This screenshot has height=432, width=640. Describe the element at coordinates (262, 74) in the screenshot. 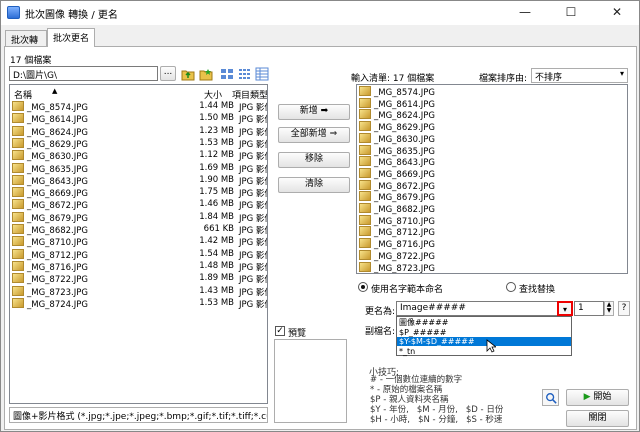

I see `details-view-icon` at that location.